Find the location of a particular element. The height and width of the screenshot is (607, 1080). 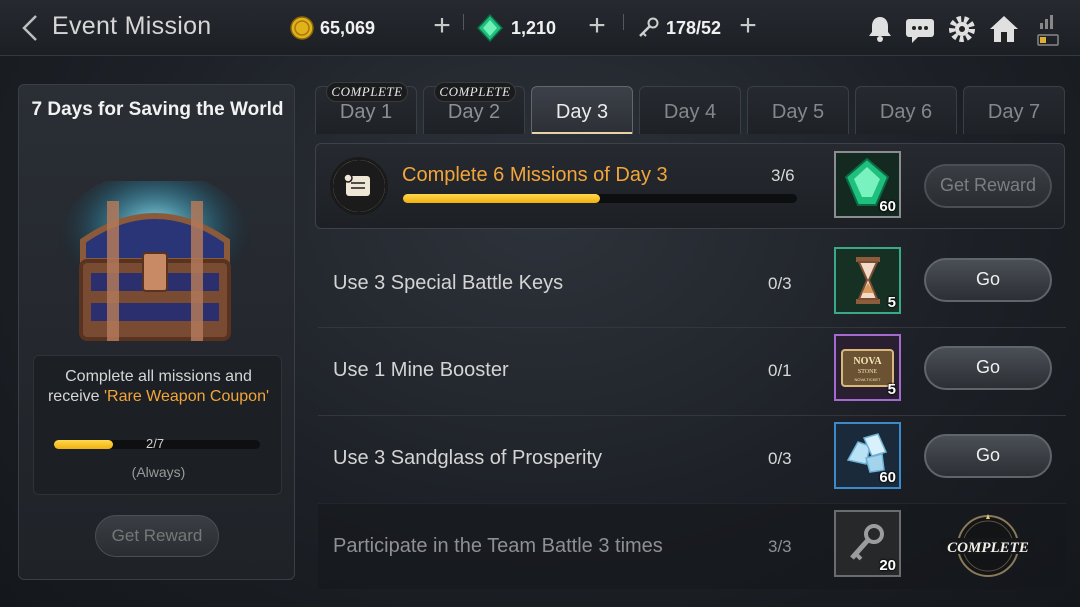

chat-icon is located at coordinates (920, 29).